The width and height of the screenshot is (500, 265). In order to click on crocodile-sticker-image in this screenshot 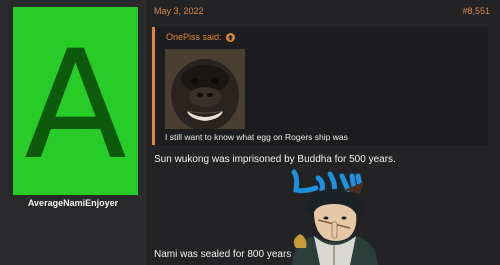, I will do `click(333, 216)`.